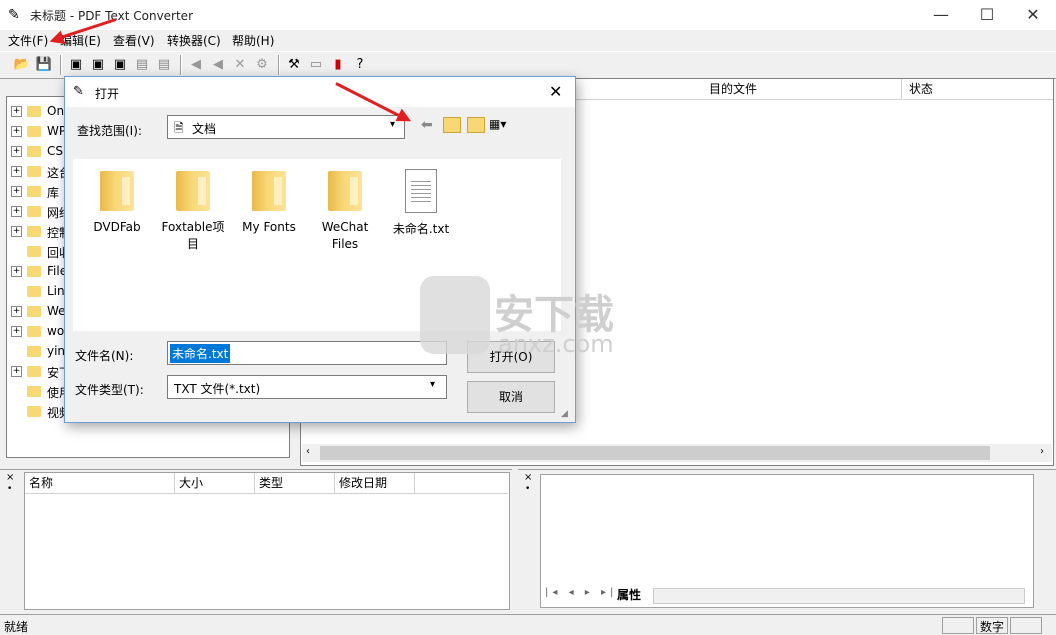 The width and height of the screenshot is (1056, 635). What do you see at coordinates (14, 15) in the screenshot?
I see `app-icon: ✎` at bounding box center [14, 15].